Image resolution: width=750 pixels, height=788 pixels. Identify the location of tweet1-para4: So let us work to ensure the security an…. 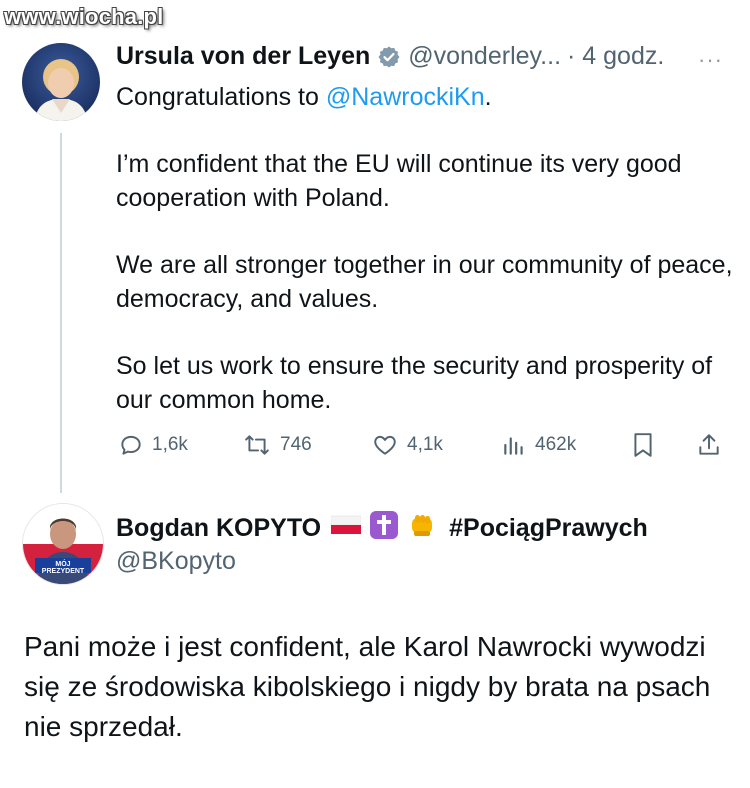
(414, 383).